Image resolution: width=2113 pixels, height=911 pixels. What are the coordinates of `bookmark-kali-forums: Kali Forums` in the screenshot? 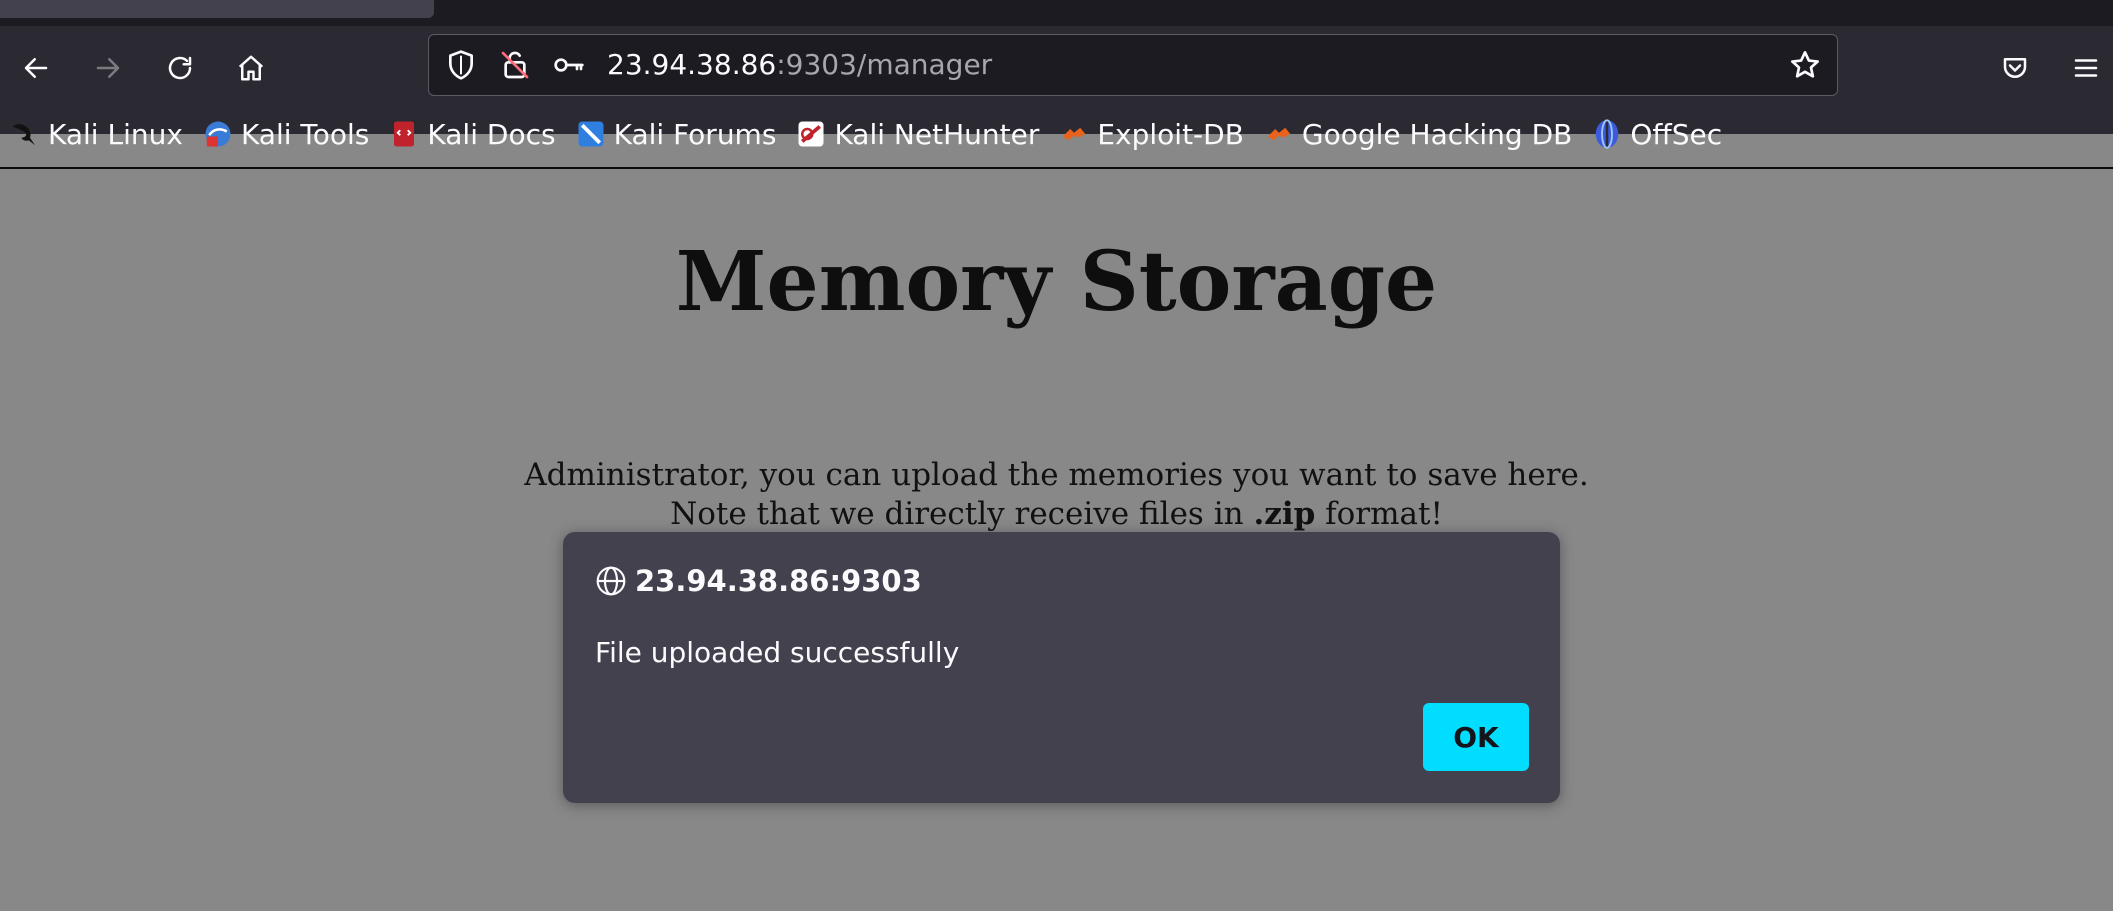 It's located at (676, 134).